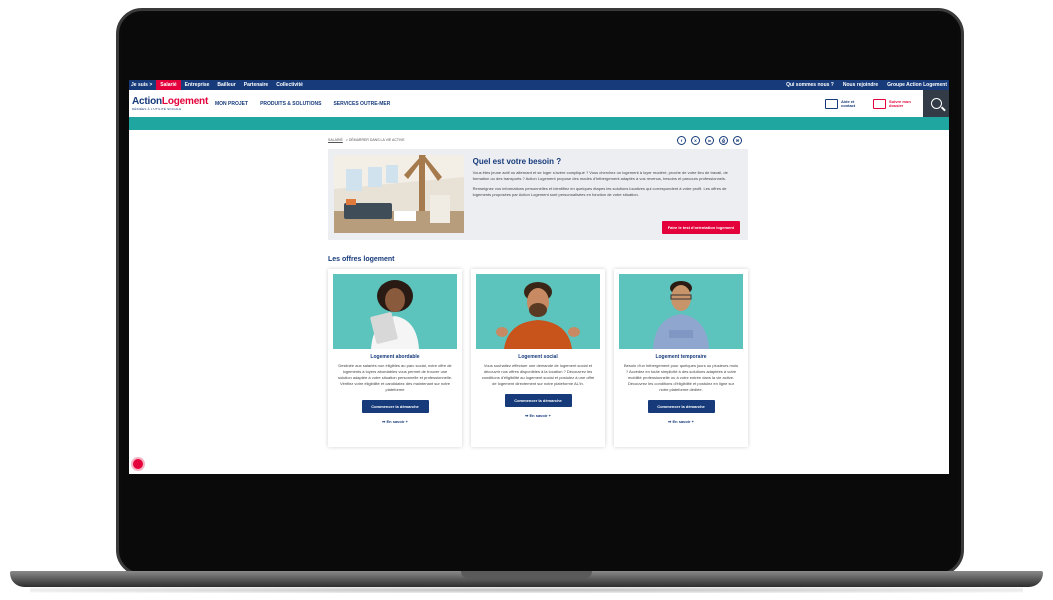 The image size is (1053, 600). Describe the element at coordinates (157, 109) in the screenshot. I see `logo-tagline: DÉDIÉES À L'UTILITÉ SOCIALE` at that location.